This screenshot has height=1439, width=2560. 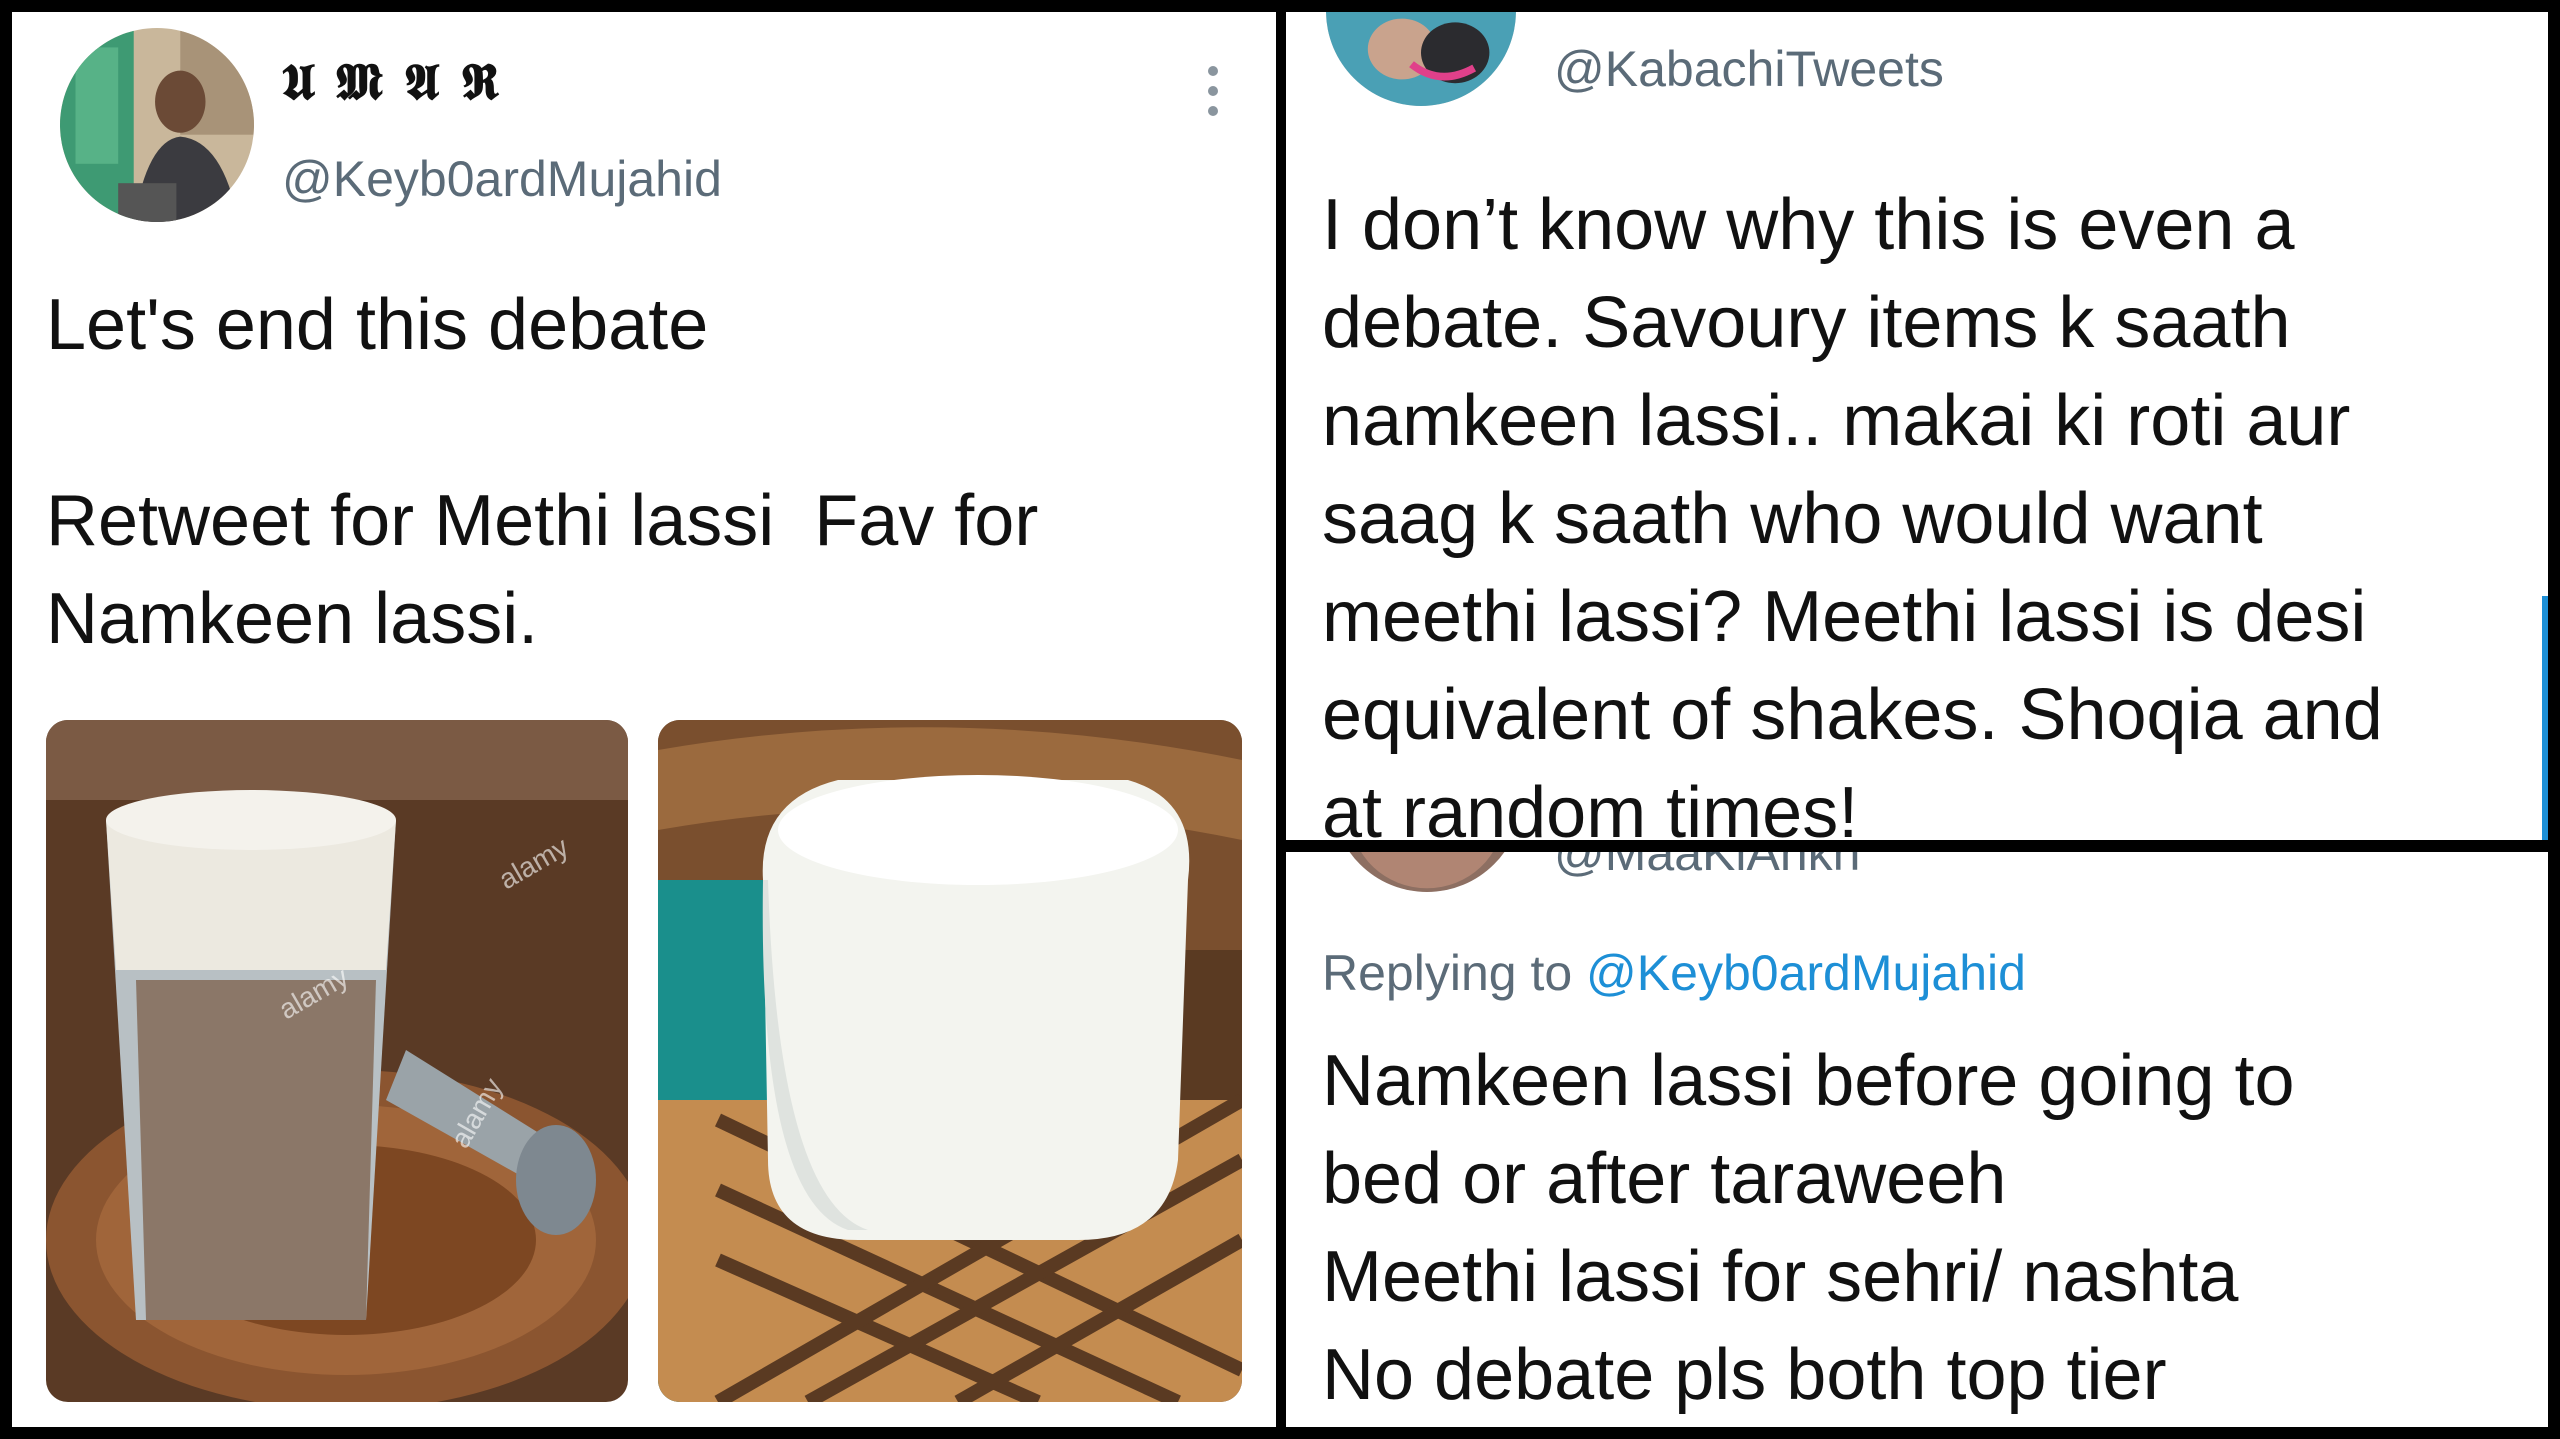 What do you see at coordinates (502, 179) in the screenshot?
I see `user-handle: @Keyb0ardMujahid` at bounding box center [502, 179].